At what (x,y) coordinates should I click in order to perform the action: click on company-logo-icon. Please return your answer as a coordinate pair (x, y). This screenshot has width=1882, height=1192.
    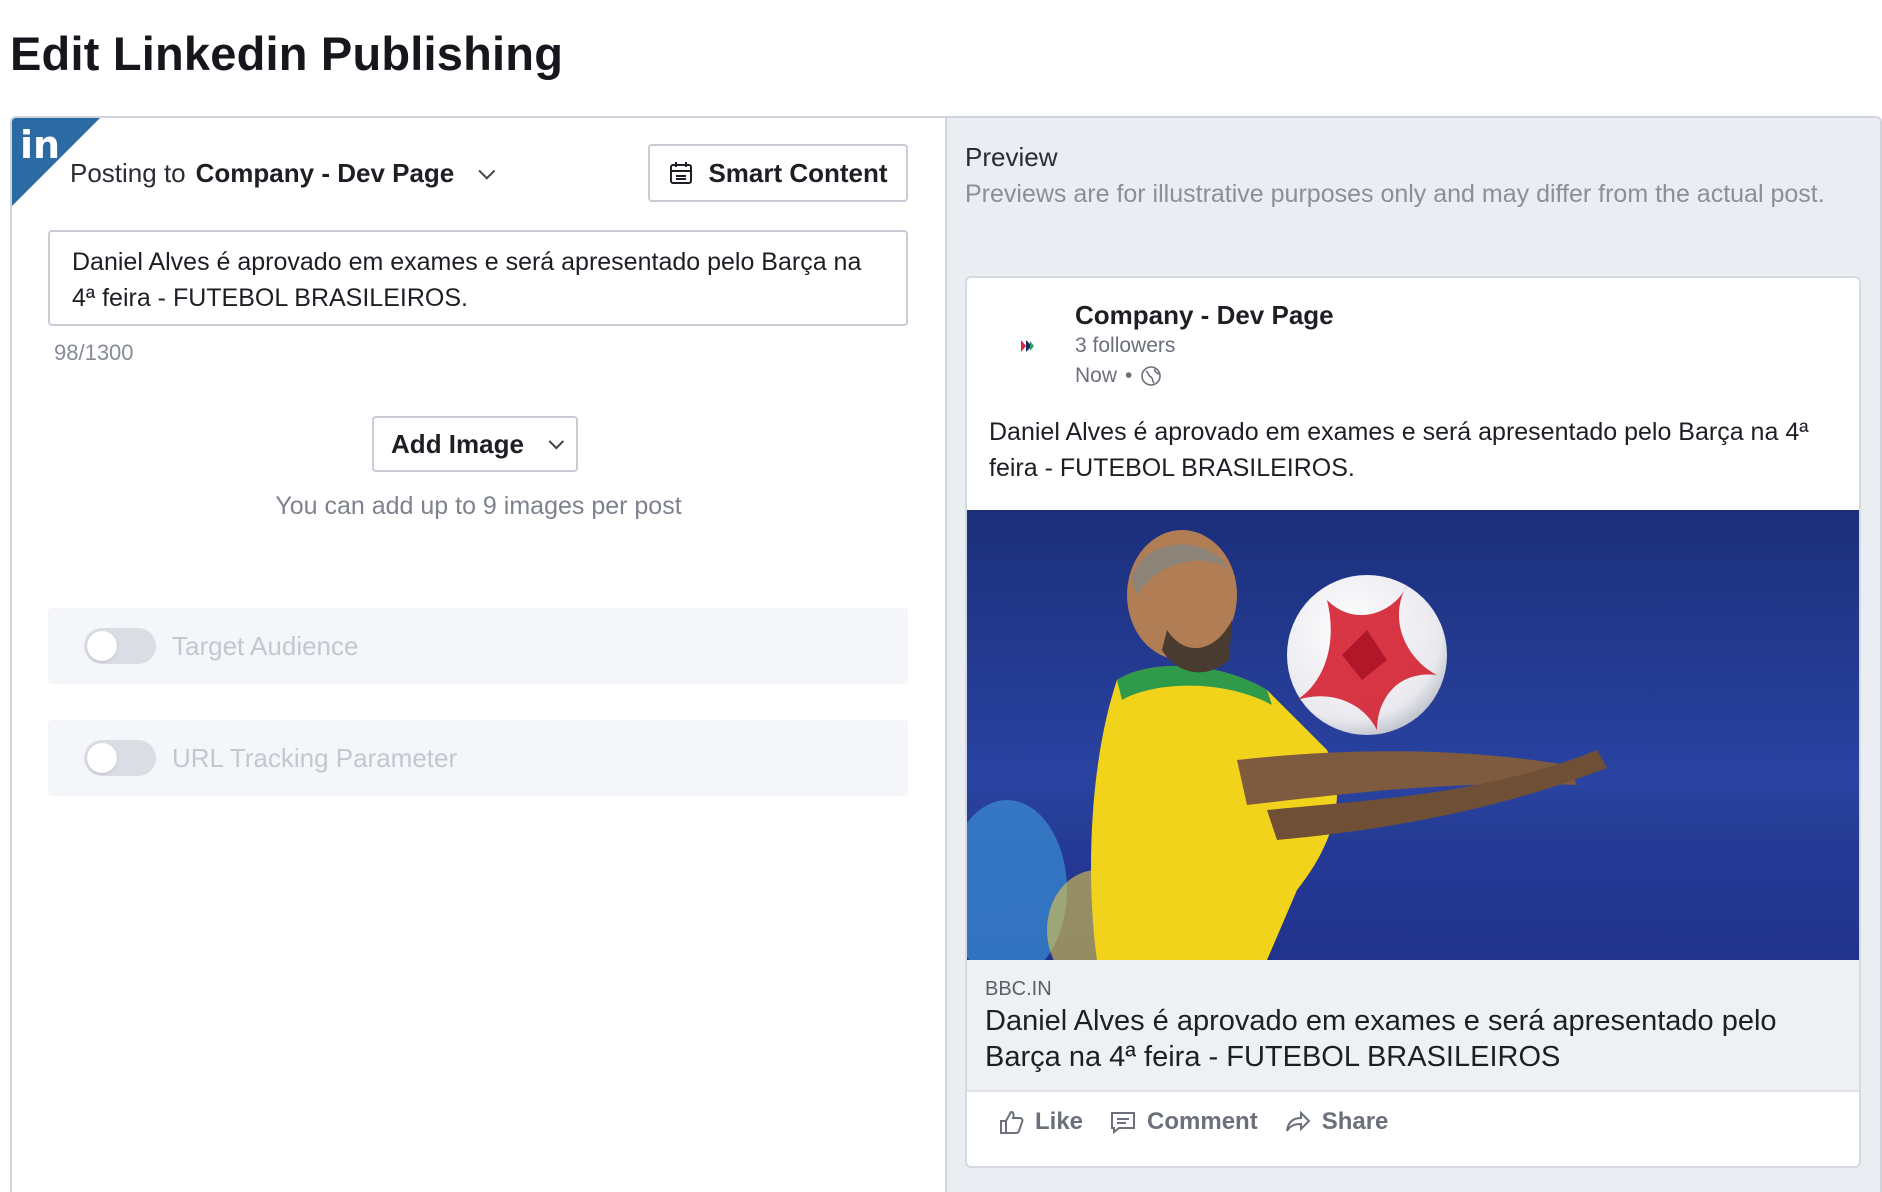
    Looking at the image, I should click on (1027, 346).